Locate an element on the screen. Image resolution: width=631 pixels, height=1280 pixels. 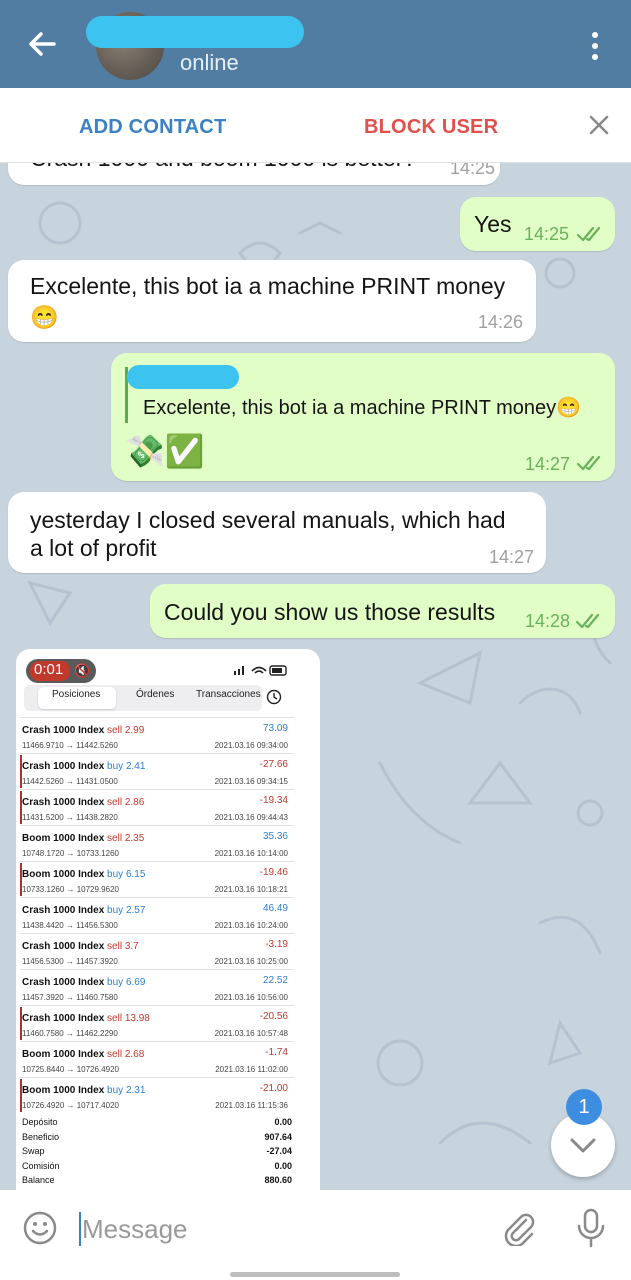
trade-prices: 11457.3920 → 11460.7580 is located at coordinates (70, 997).